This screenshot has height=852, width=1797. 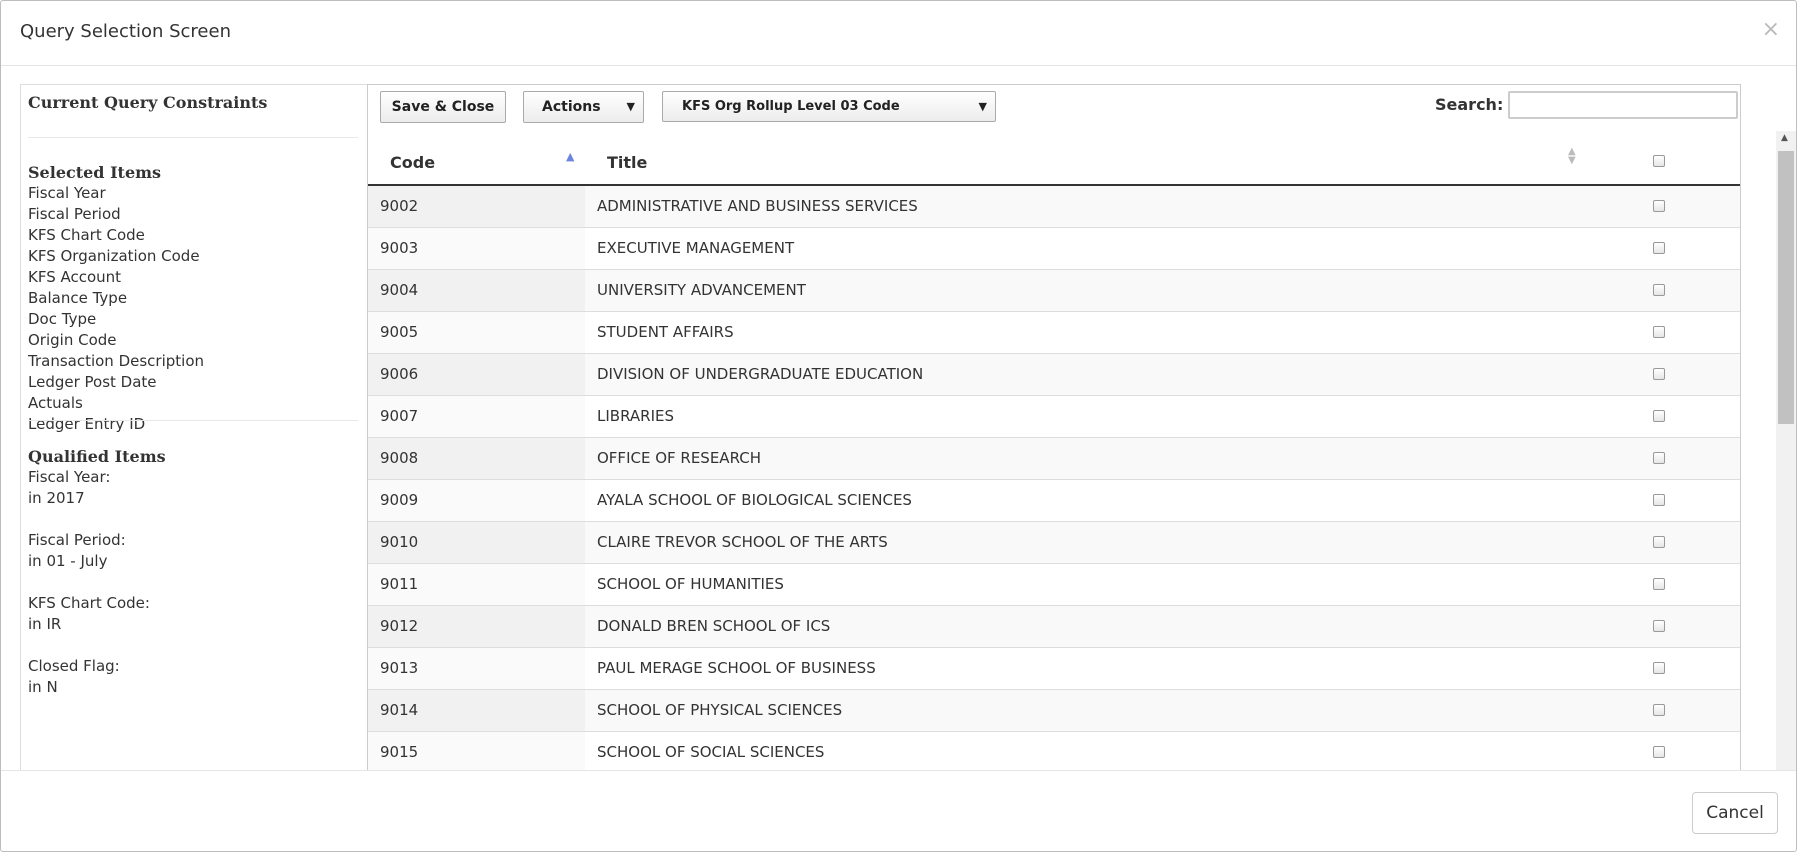 I want to click on code-cell: 9008, so click(x=476, y=458).